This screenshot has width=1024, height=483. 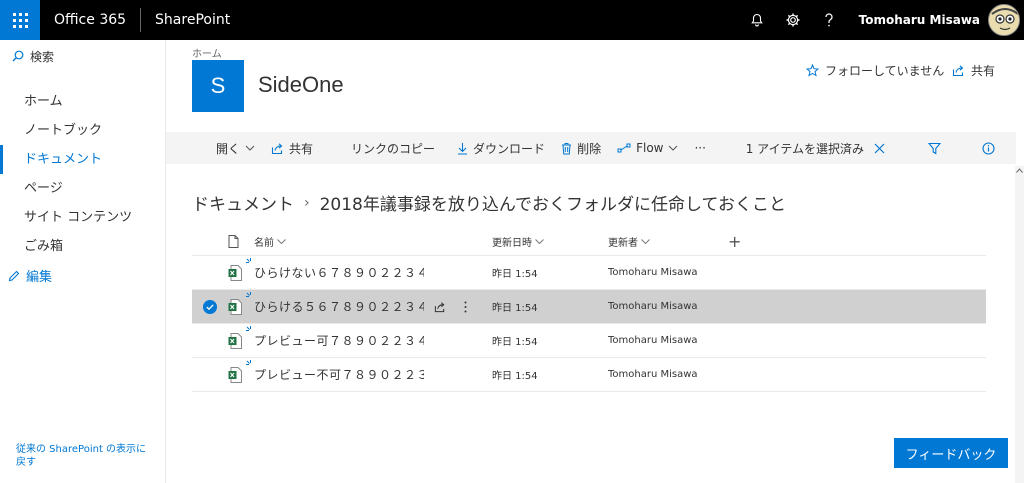 I want to click on copy-link-button: リンクのコピー, so click(x=382, y=148).